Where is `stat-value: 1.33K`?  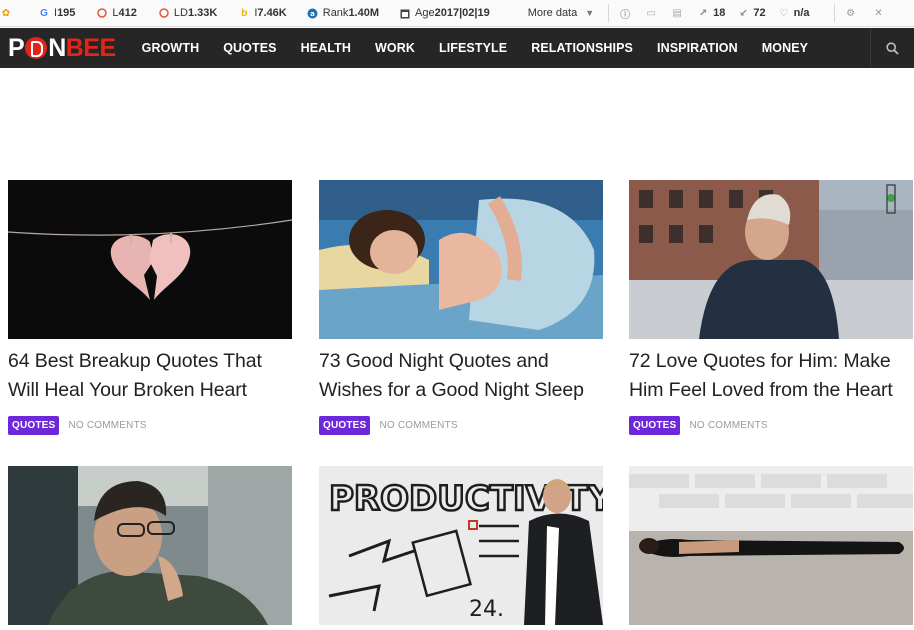
stat-value: 1.33K is located at coordinates (202, 13).